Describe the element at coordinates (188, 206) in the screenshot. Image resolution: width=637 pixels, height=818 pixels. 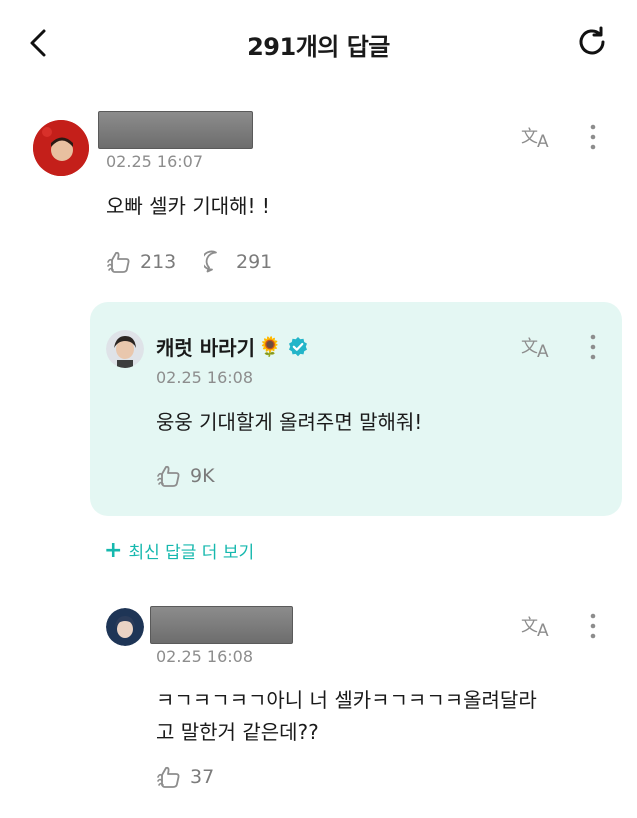
I see `comment-text: 오빠 셀카 기대해! !` at that location.